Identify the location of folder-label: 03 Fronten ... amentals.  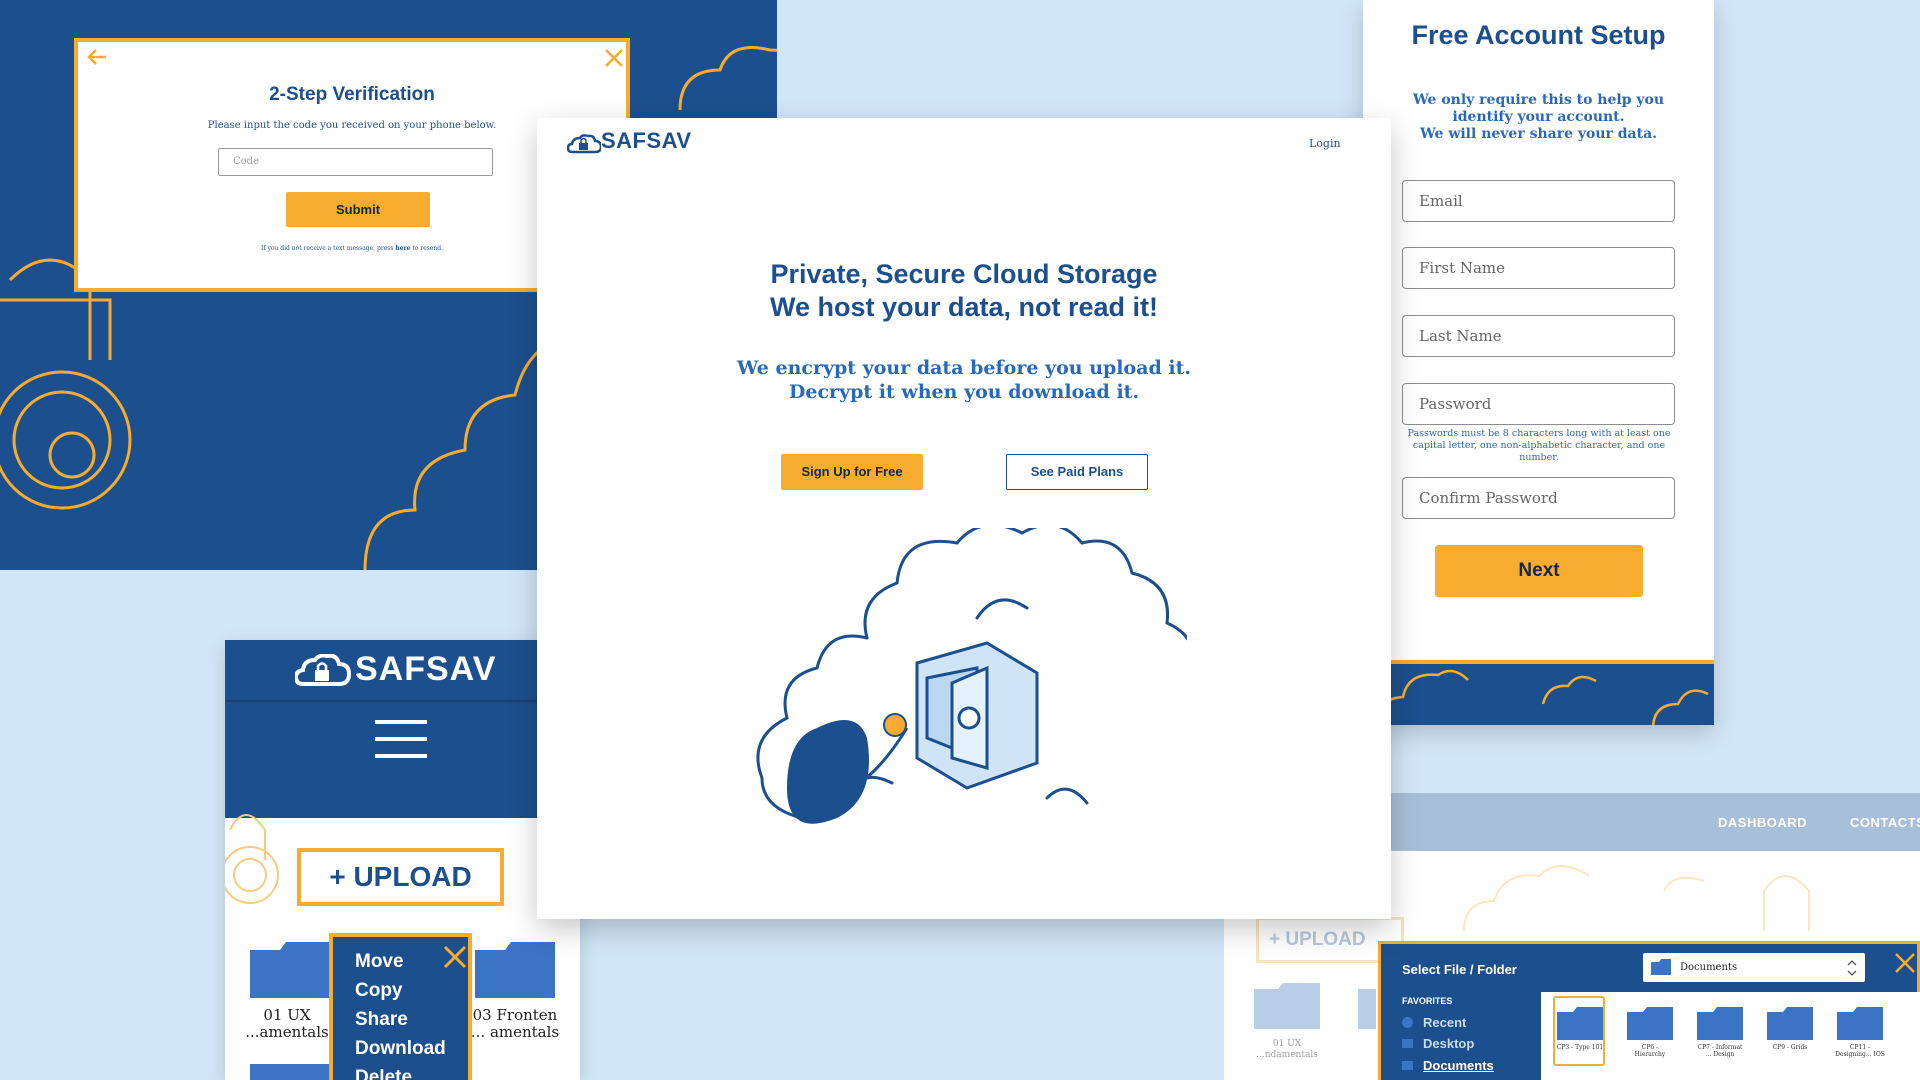
(515, 1024).